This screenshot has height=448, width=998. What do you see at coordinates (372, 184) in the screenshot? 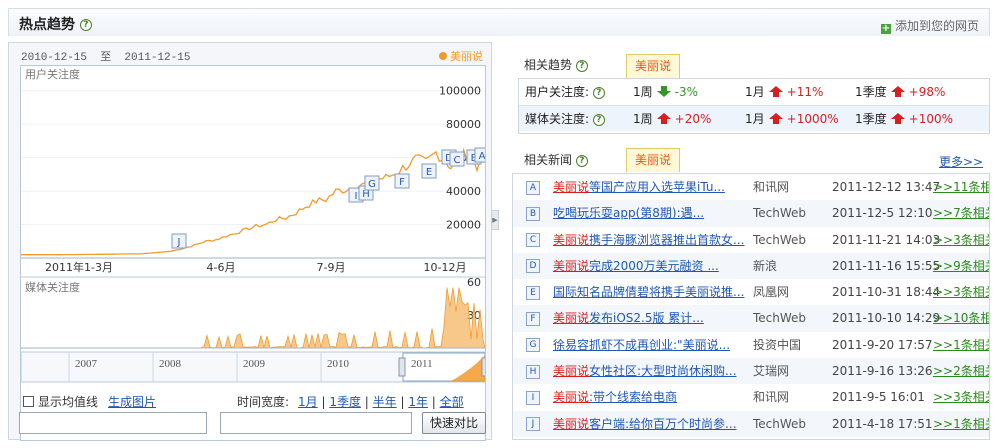
I see `news-marker-label: G` at bounding box center [372, 184].